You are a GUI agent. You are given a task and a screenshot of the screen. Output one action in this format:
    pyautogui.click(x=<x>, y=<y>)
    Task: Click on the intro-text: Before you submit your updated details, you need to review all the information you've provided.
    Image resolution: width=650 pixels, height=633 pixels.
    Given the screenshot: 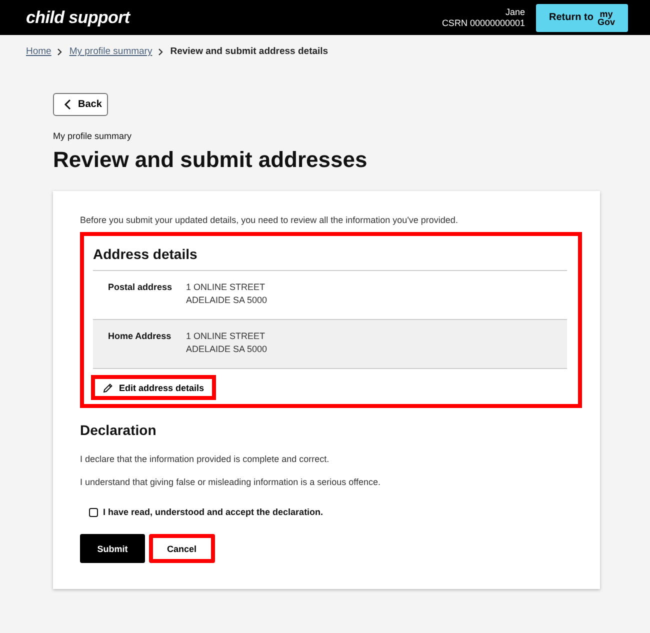 What is the action you would take?
    pyautogui.click(x=269, y=220)
    